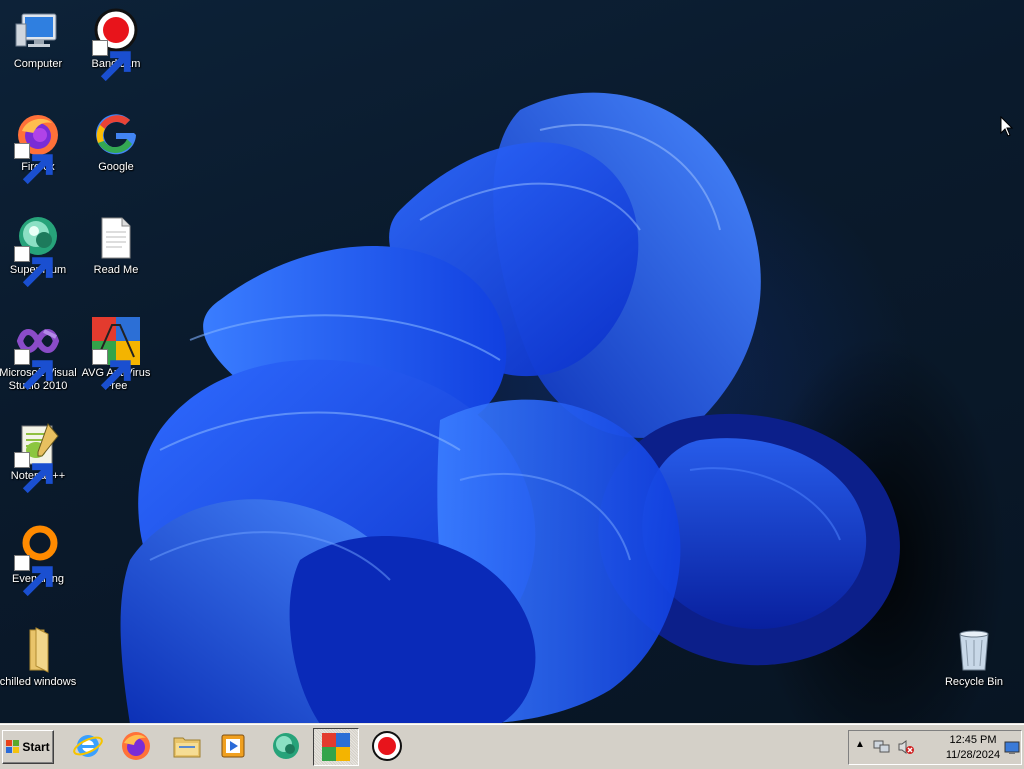 The image size is (1024, 769). What do you see at coordinates (38, 682) in the screenshot?
I see `desktop-icon-label: chilled windows` at bounding box center [38, 682].